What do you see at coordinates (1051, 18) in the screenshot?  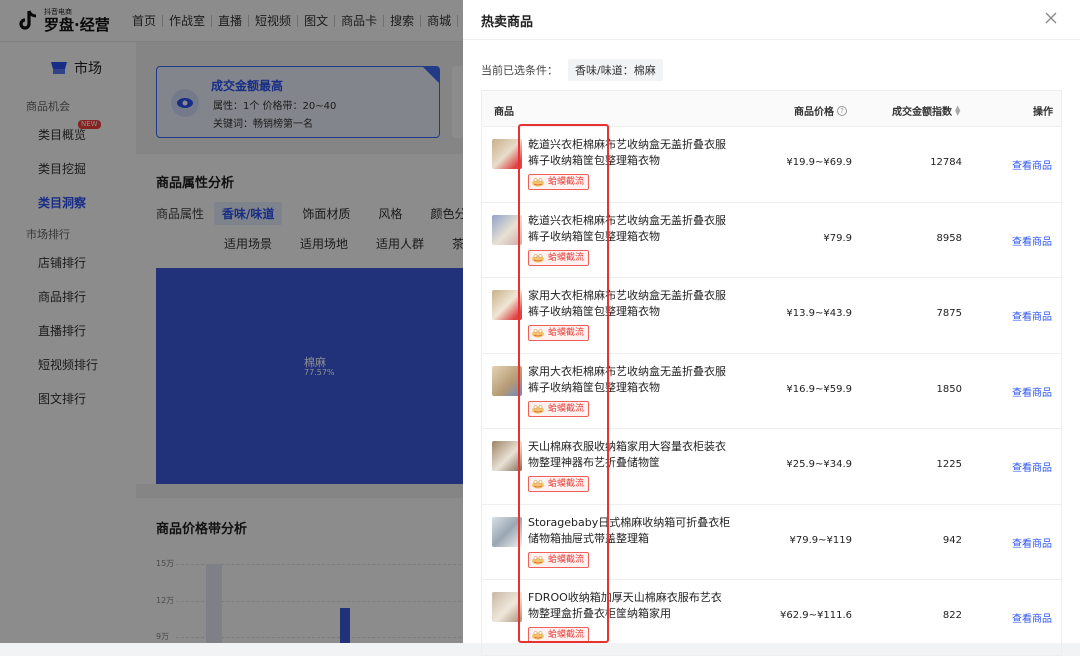 I see `close-icon` at bounding box center [1051, 18].